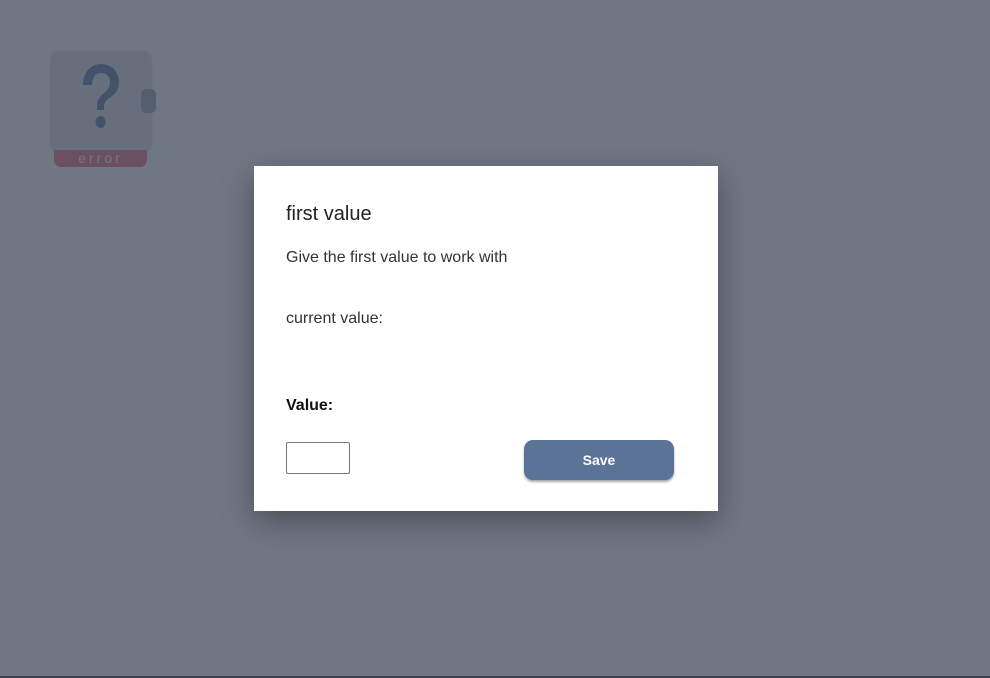  What do you see at coordinates (599, 460) in the screenshot?
I see `save-button: Save` at bounding box center [599, 460].